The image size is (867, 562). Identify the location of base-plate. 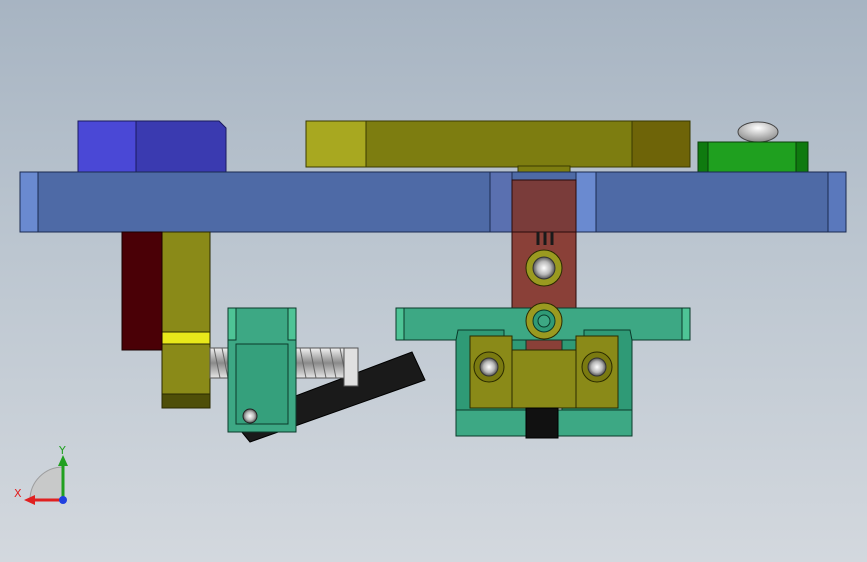
(433, 202).